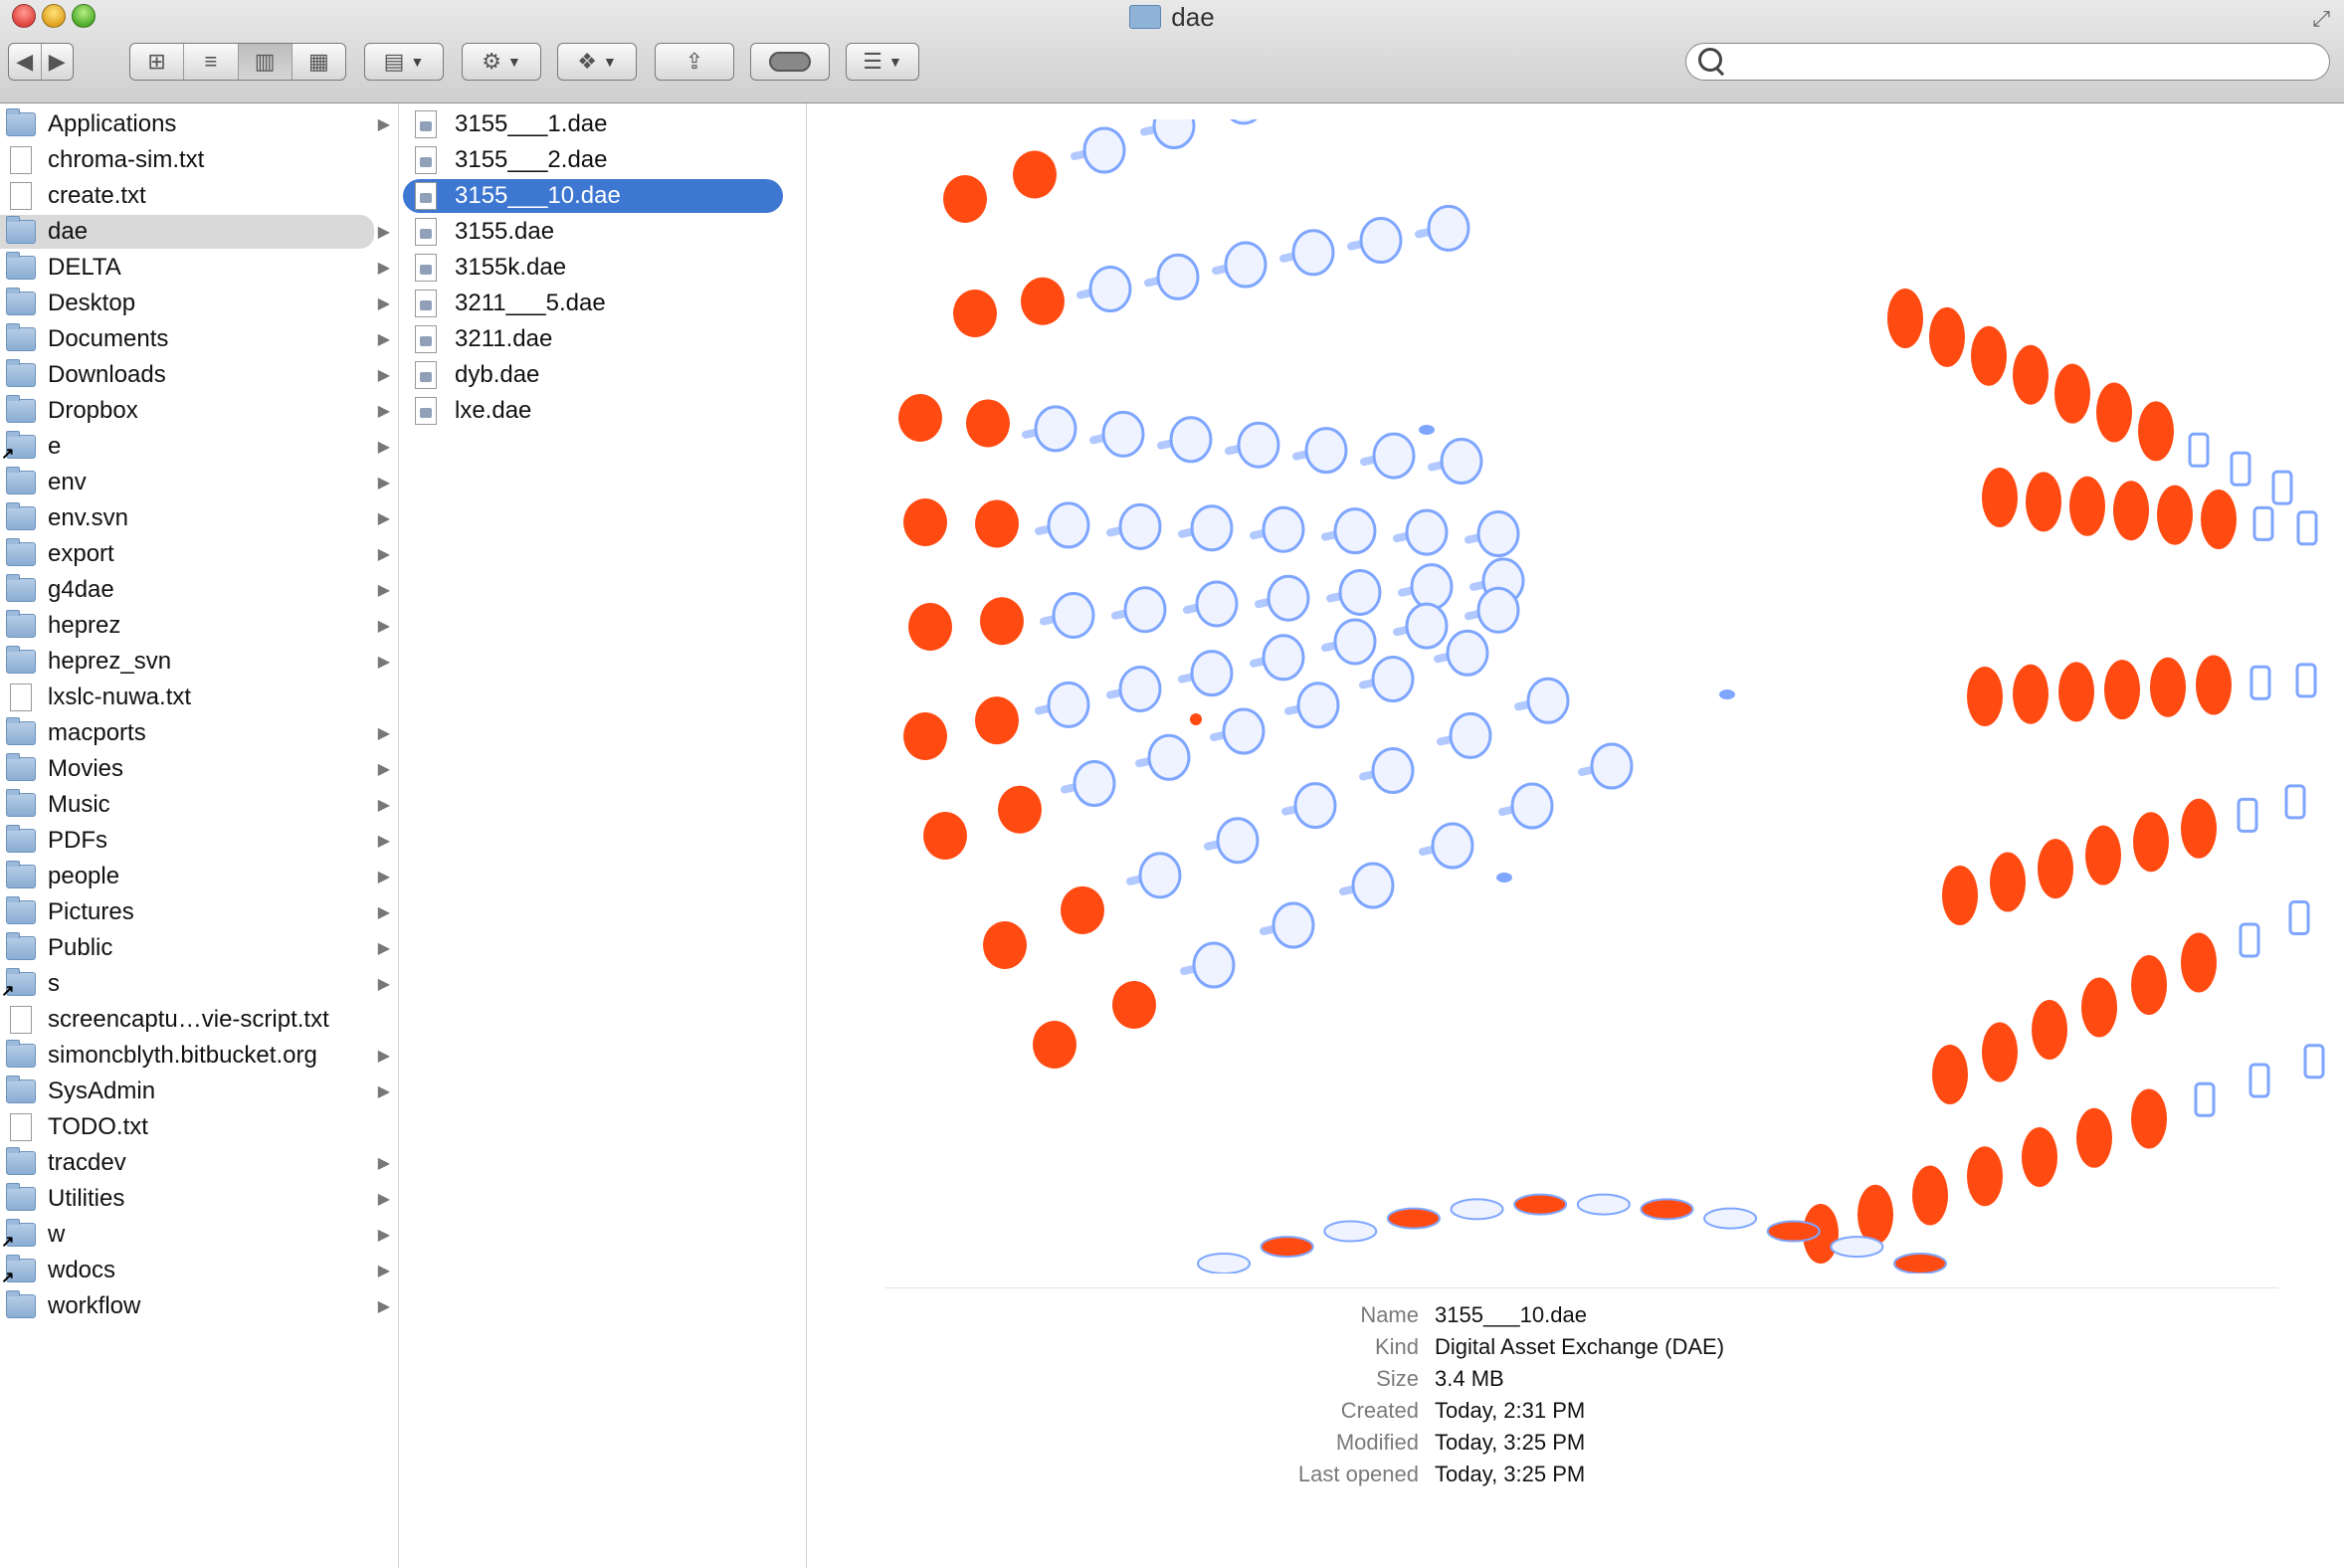 The image size is (2344, 1568). What do you see at coordinates (199, 124) in the screenshot?
I see `sidebar-item: Applications ▶` at bounding box center [199, 124].